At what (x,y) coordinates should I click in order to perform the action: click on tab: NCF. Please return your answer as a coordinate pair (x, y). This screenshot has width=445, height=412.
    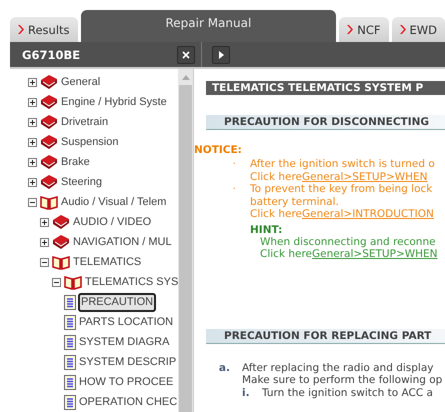
    Looking at the image, I should click on (363, 29).